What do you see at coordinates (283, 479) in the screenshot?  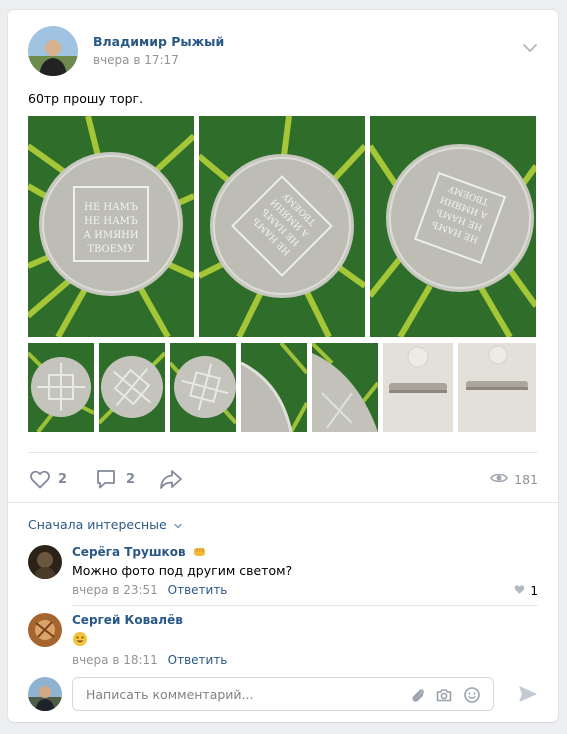 I see `post-actions: 2 2 181` at bounding box center [283, 479].